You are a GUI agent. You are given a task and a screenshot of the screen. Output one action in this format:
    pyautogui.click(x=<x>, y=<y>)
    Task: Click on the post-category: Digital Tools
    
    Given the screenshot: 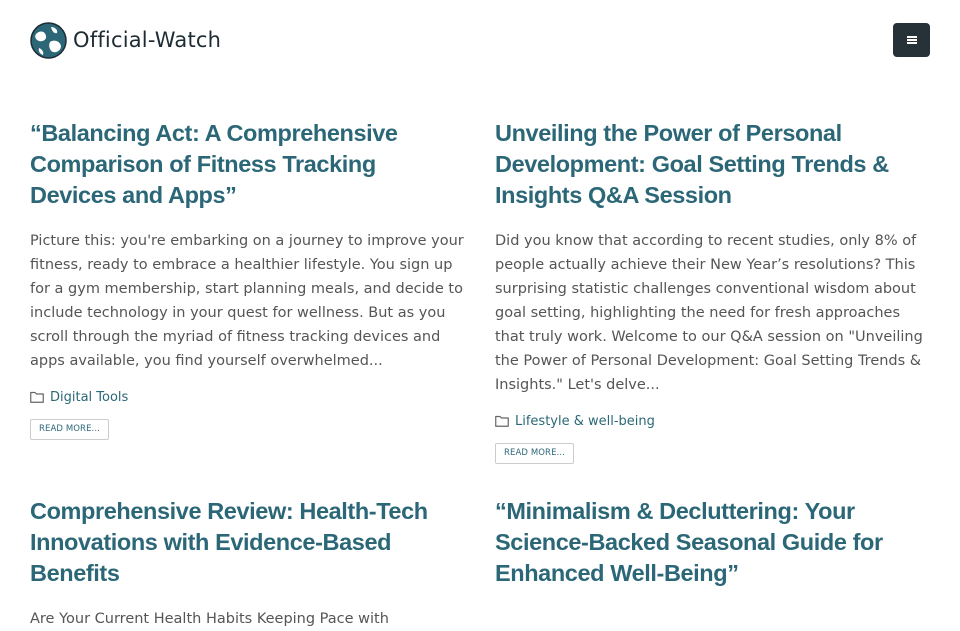 What is the action you would take?
    pyautogui.click(x=247, y=397)
    